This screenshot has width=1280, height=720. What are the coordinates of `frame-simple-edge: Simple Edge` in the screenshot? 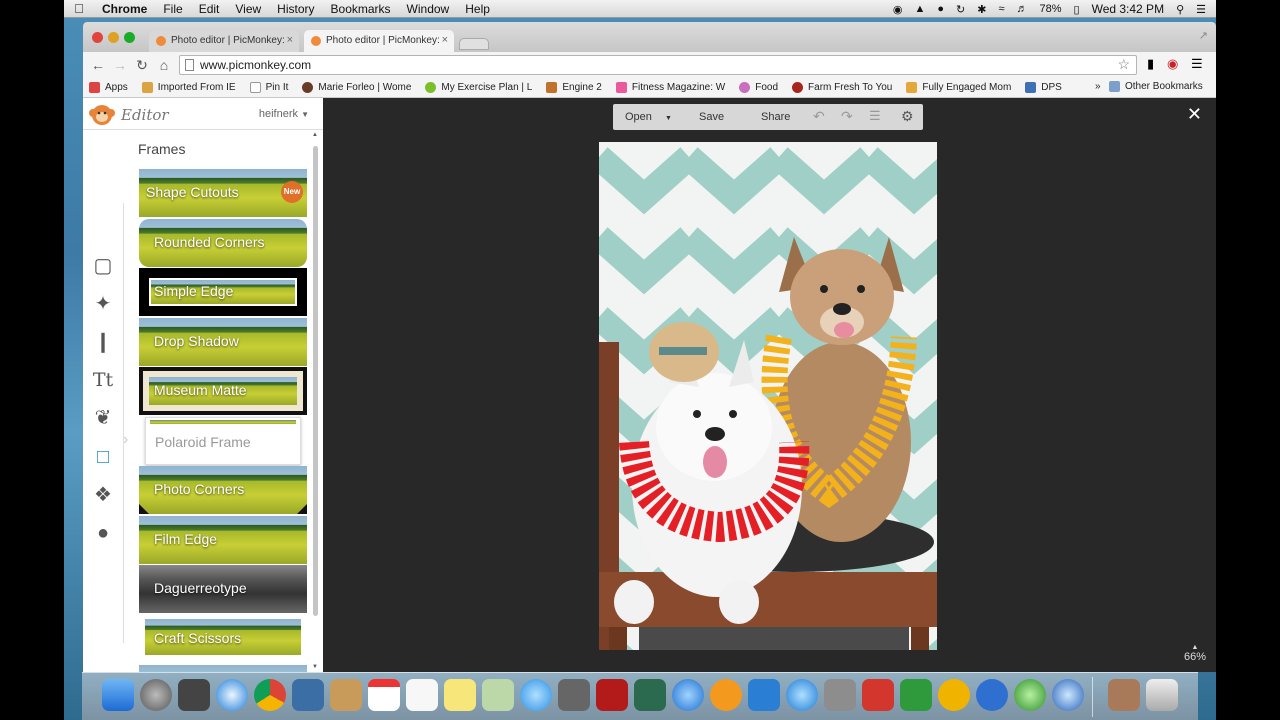 It's located at (223, 292).